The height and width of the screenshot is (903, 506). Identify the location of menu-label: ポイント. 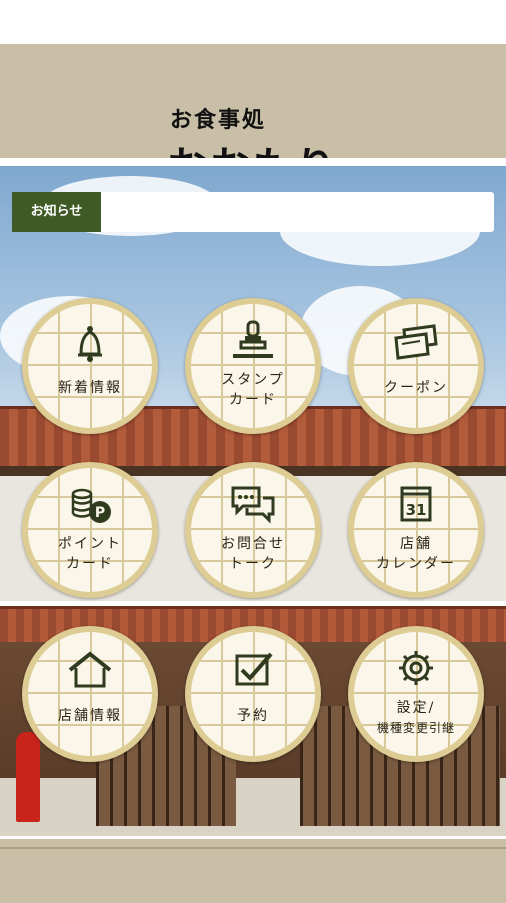
(90, 544).